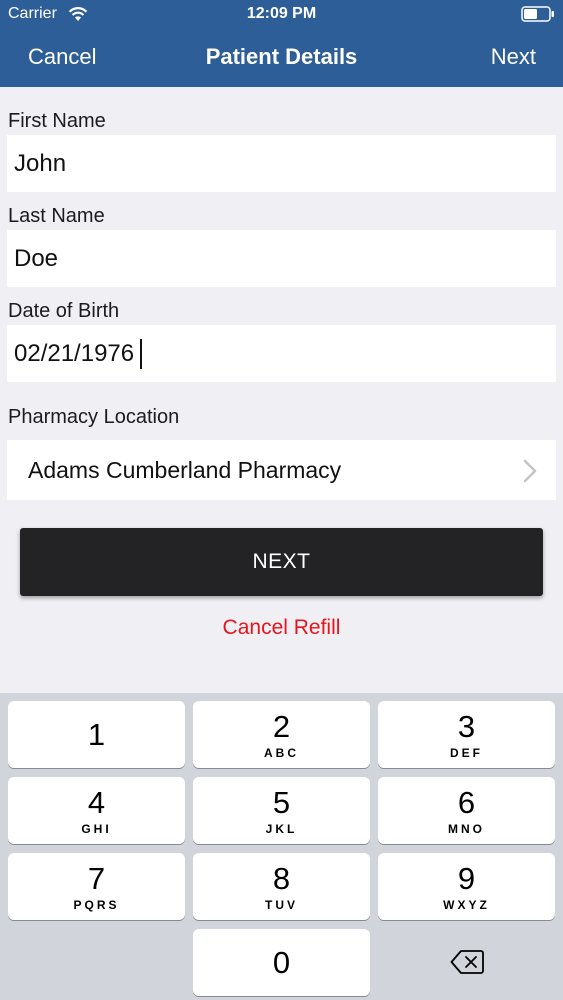 This screenshot has width=563, height=1000. What do you see at coordinates (281, 753) in the screenshot?
I see `key-letters: ABC` at bounding box center [281, 753].